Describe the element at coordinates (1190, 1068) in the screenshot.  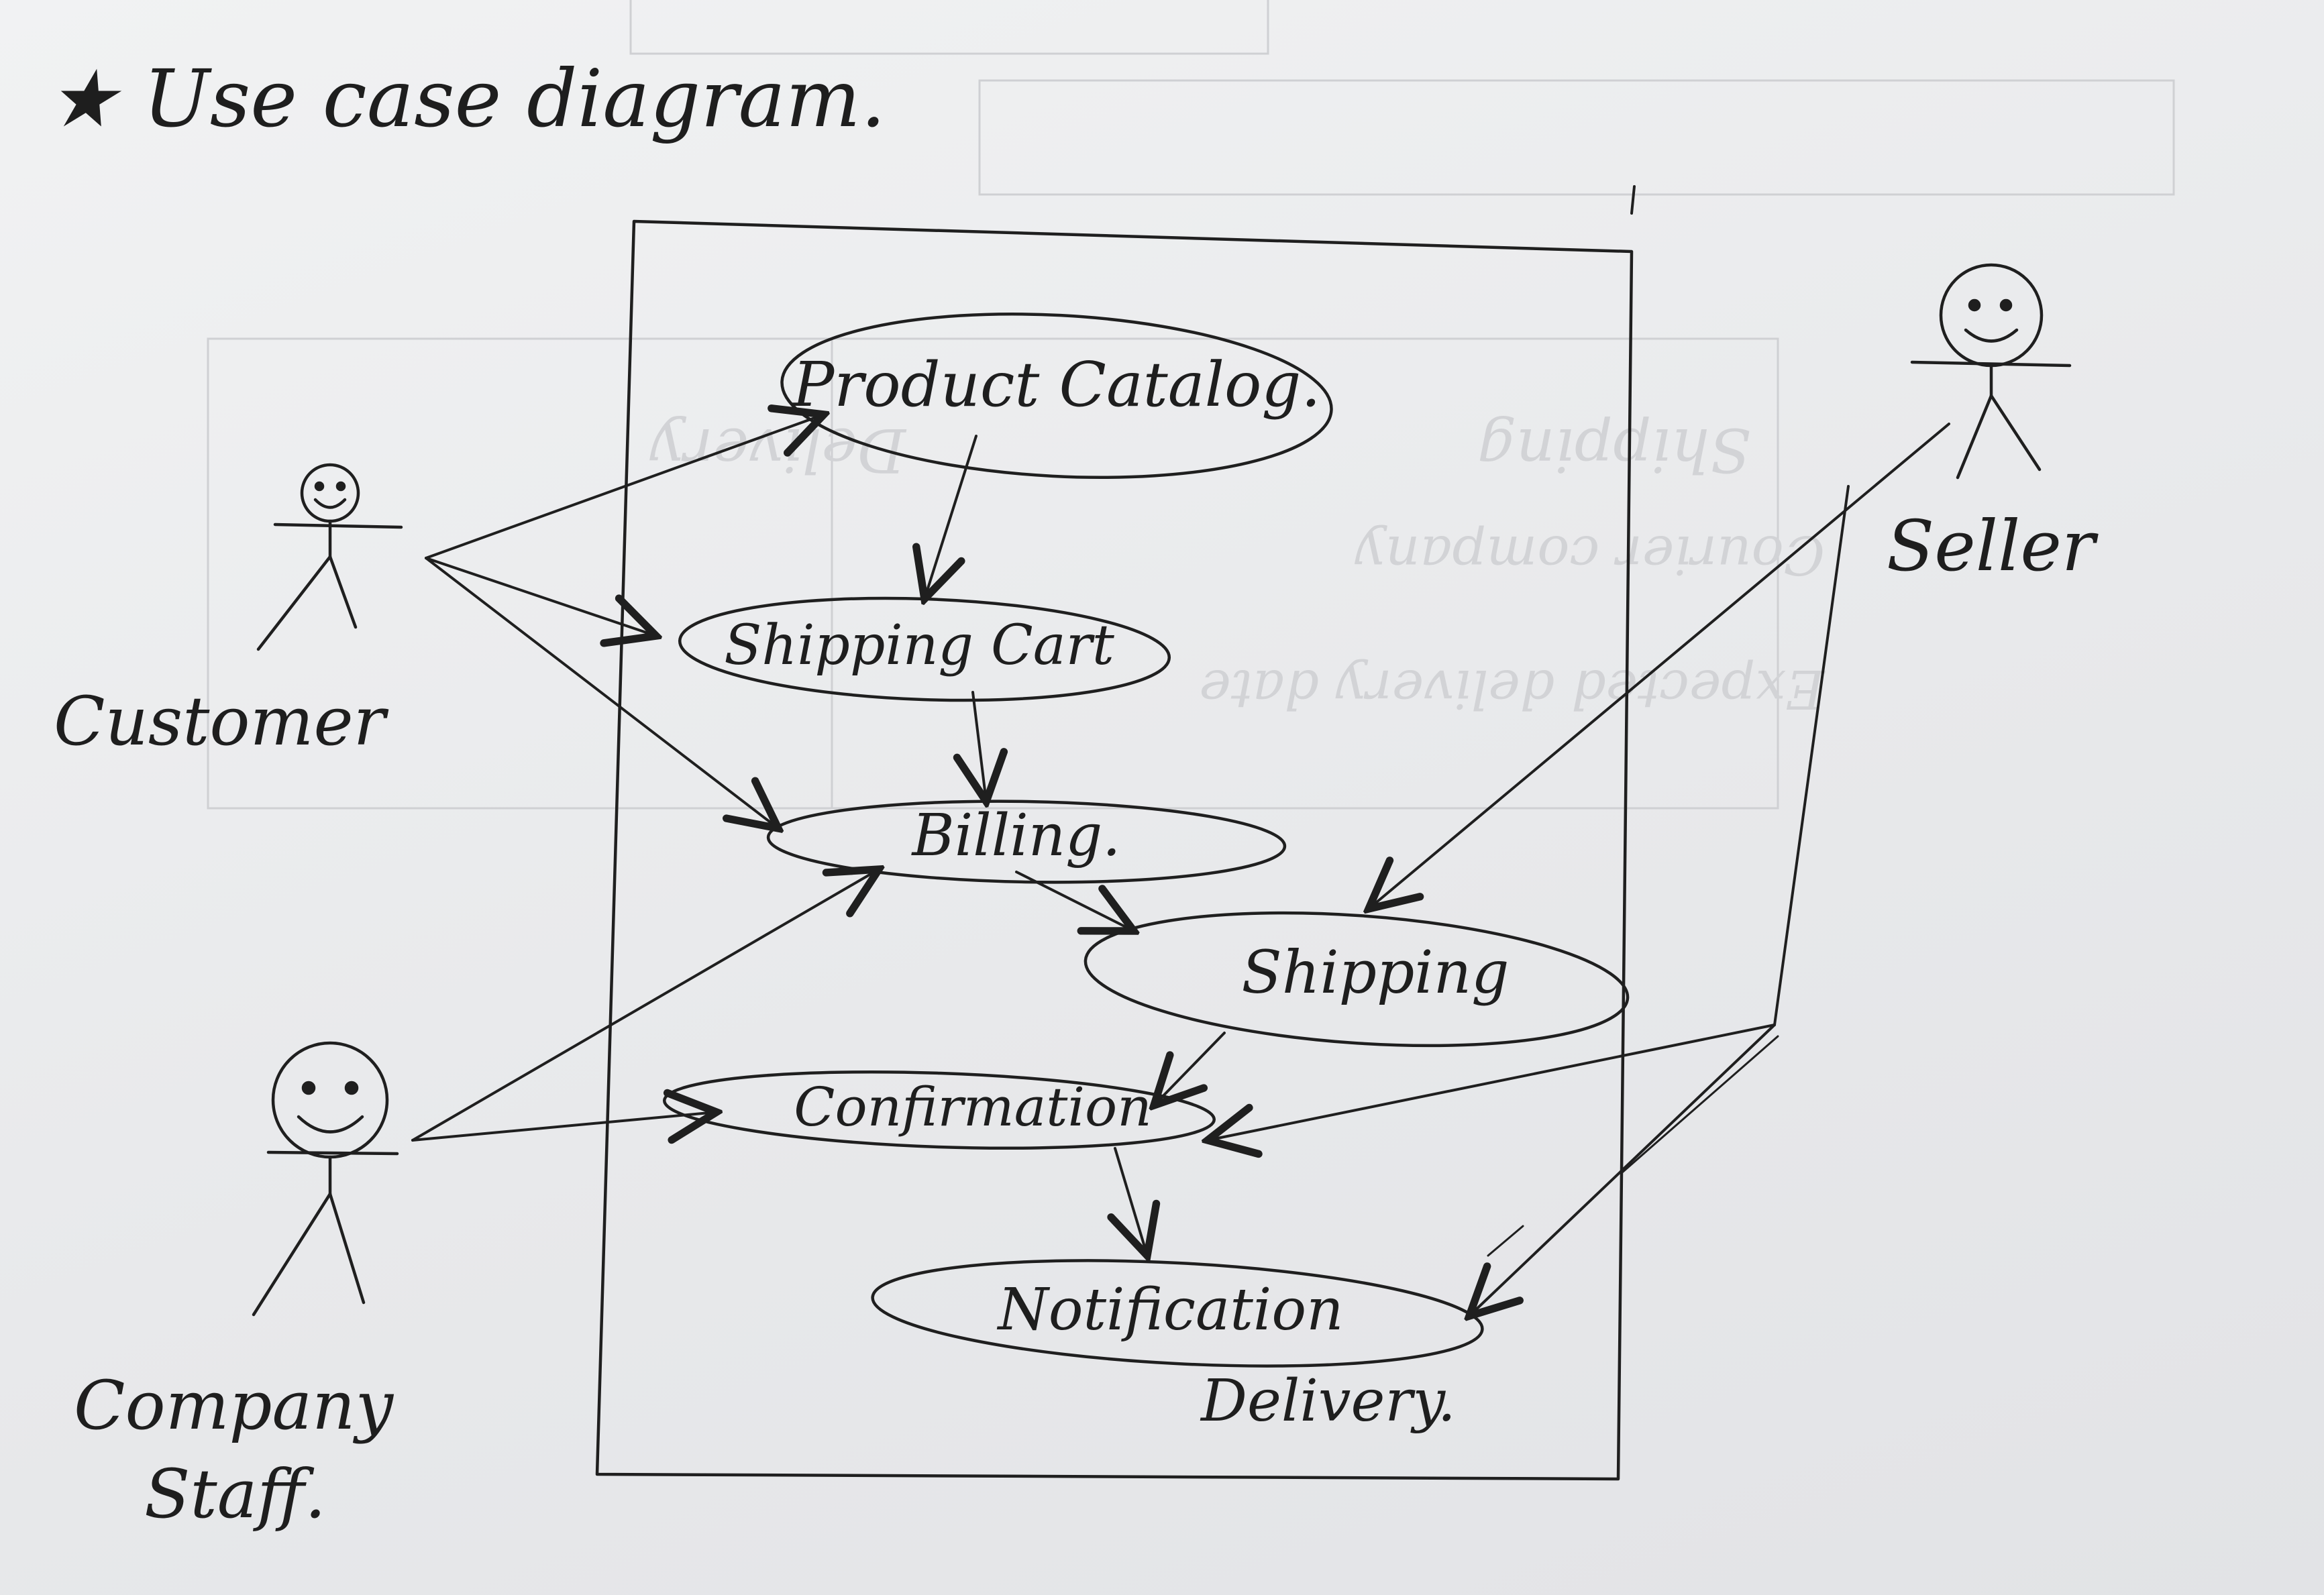
I see `flow-shipping-confirmation` at that location.